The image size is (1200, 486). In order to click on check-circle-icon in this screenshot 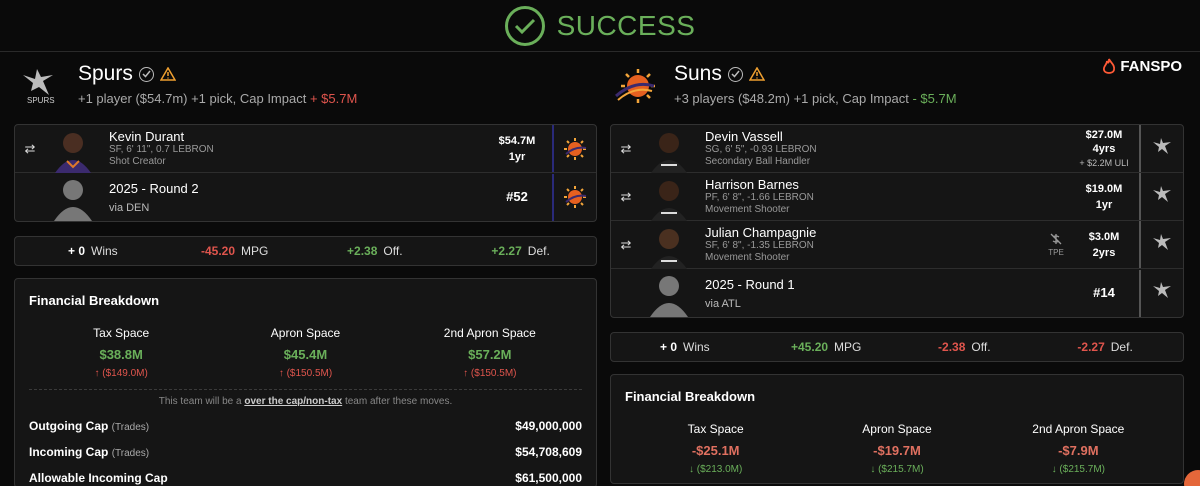, I will do `click(524, 25)`.